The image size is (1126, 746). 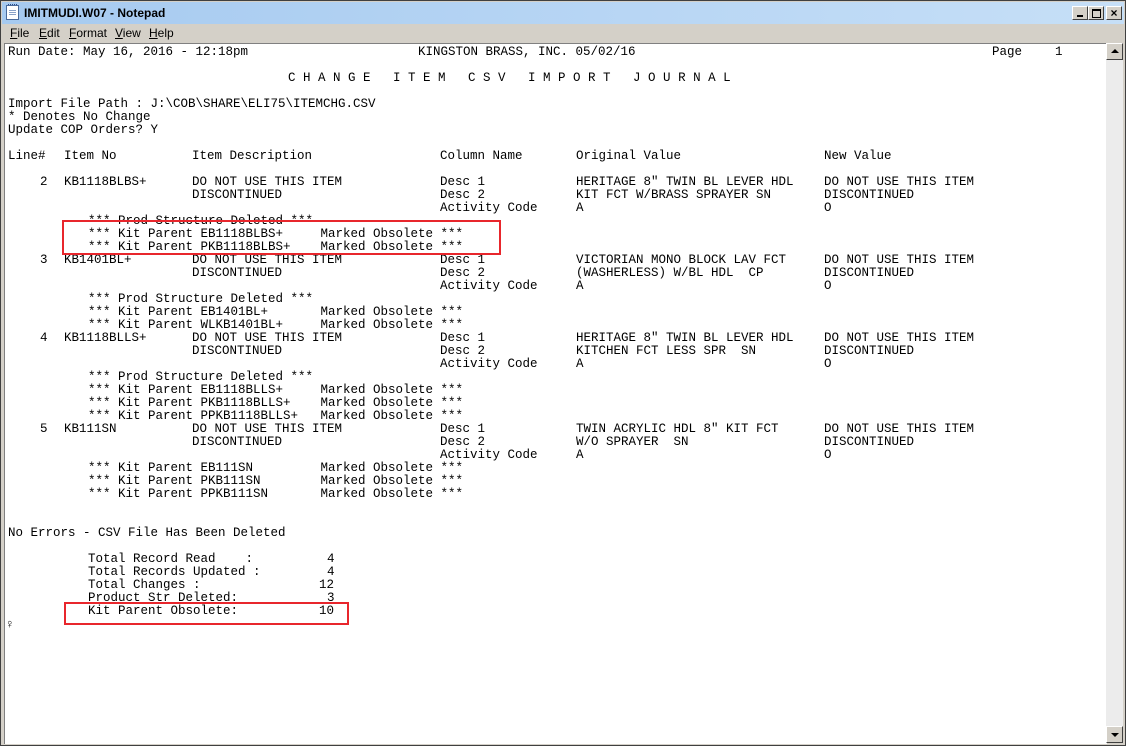 What do you see at coordinates (90, 156) in the screenshot?
I see `col-header-item: Item No` at bounding box center [90, 156].